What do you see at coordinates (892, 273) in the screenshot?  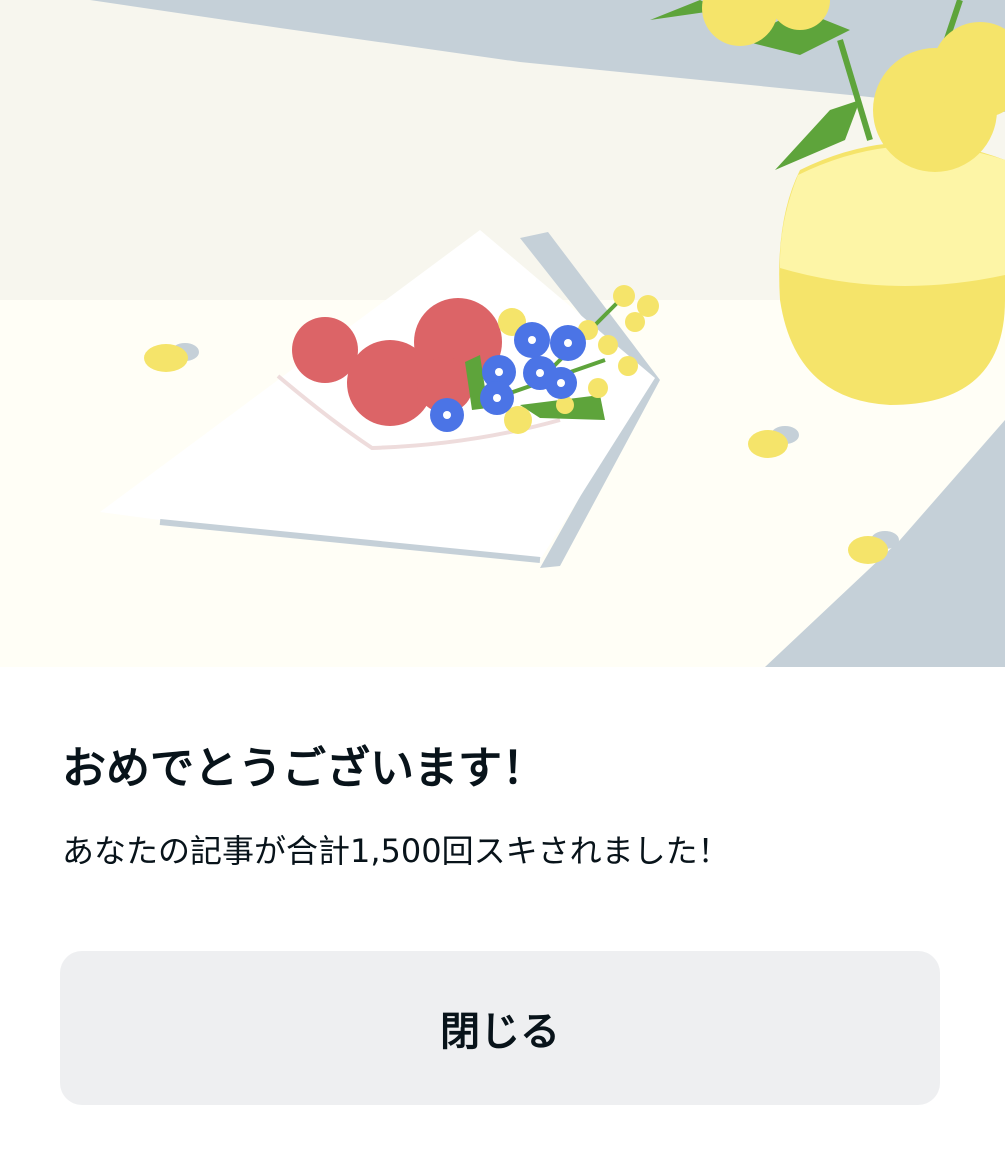 I see `yellow-vase` at bounding box center [892, 273].